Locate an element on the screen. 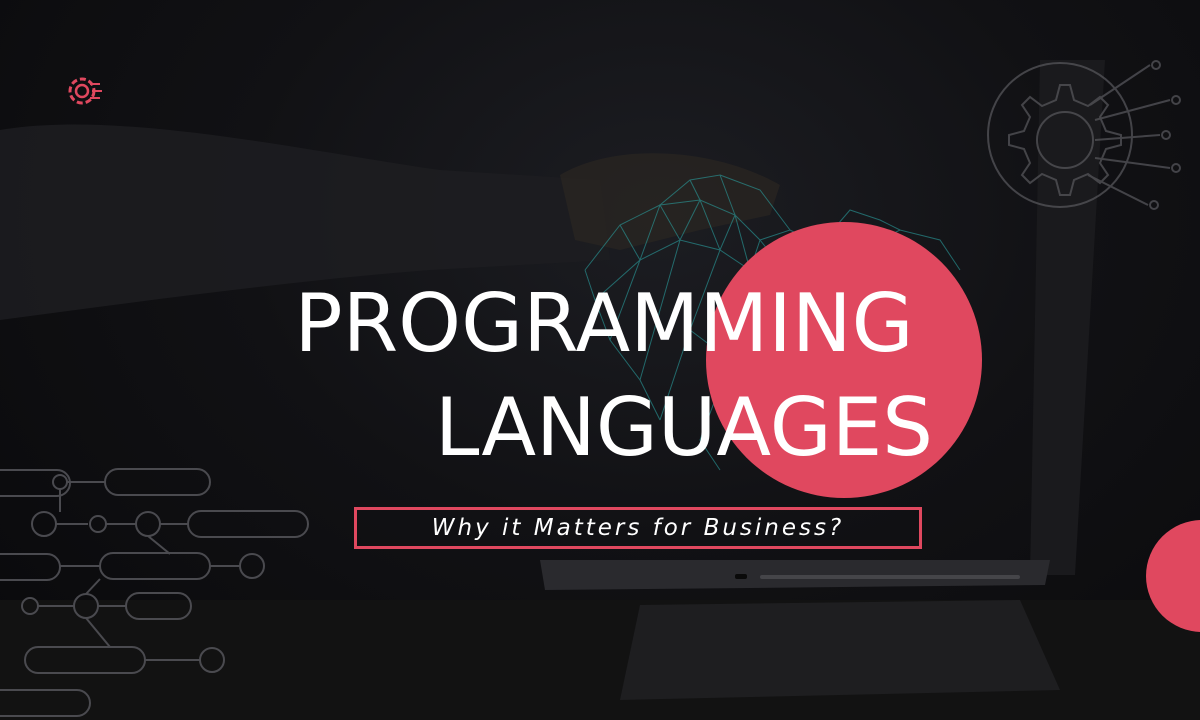  subtitle: Why it Matters for Business? is located at coordinates (638, 528).